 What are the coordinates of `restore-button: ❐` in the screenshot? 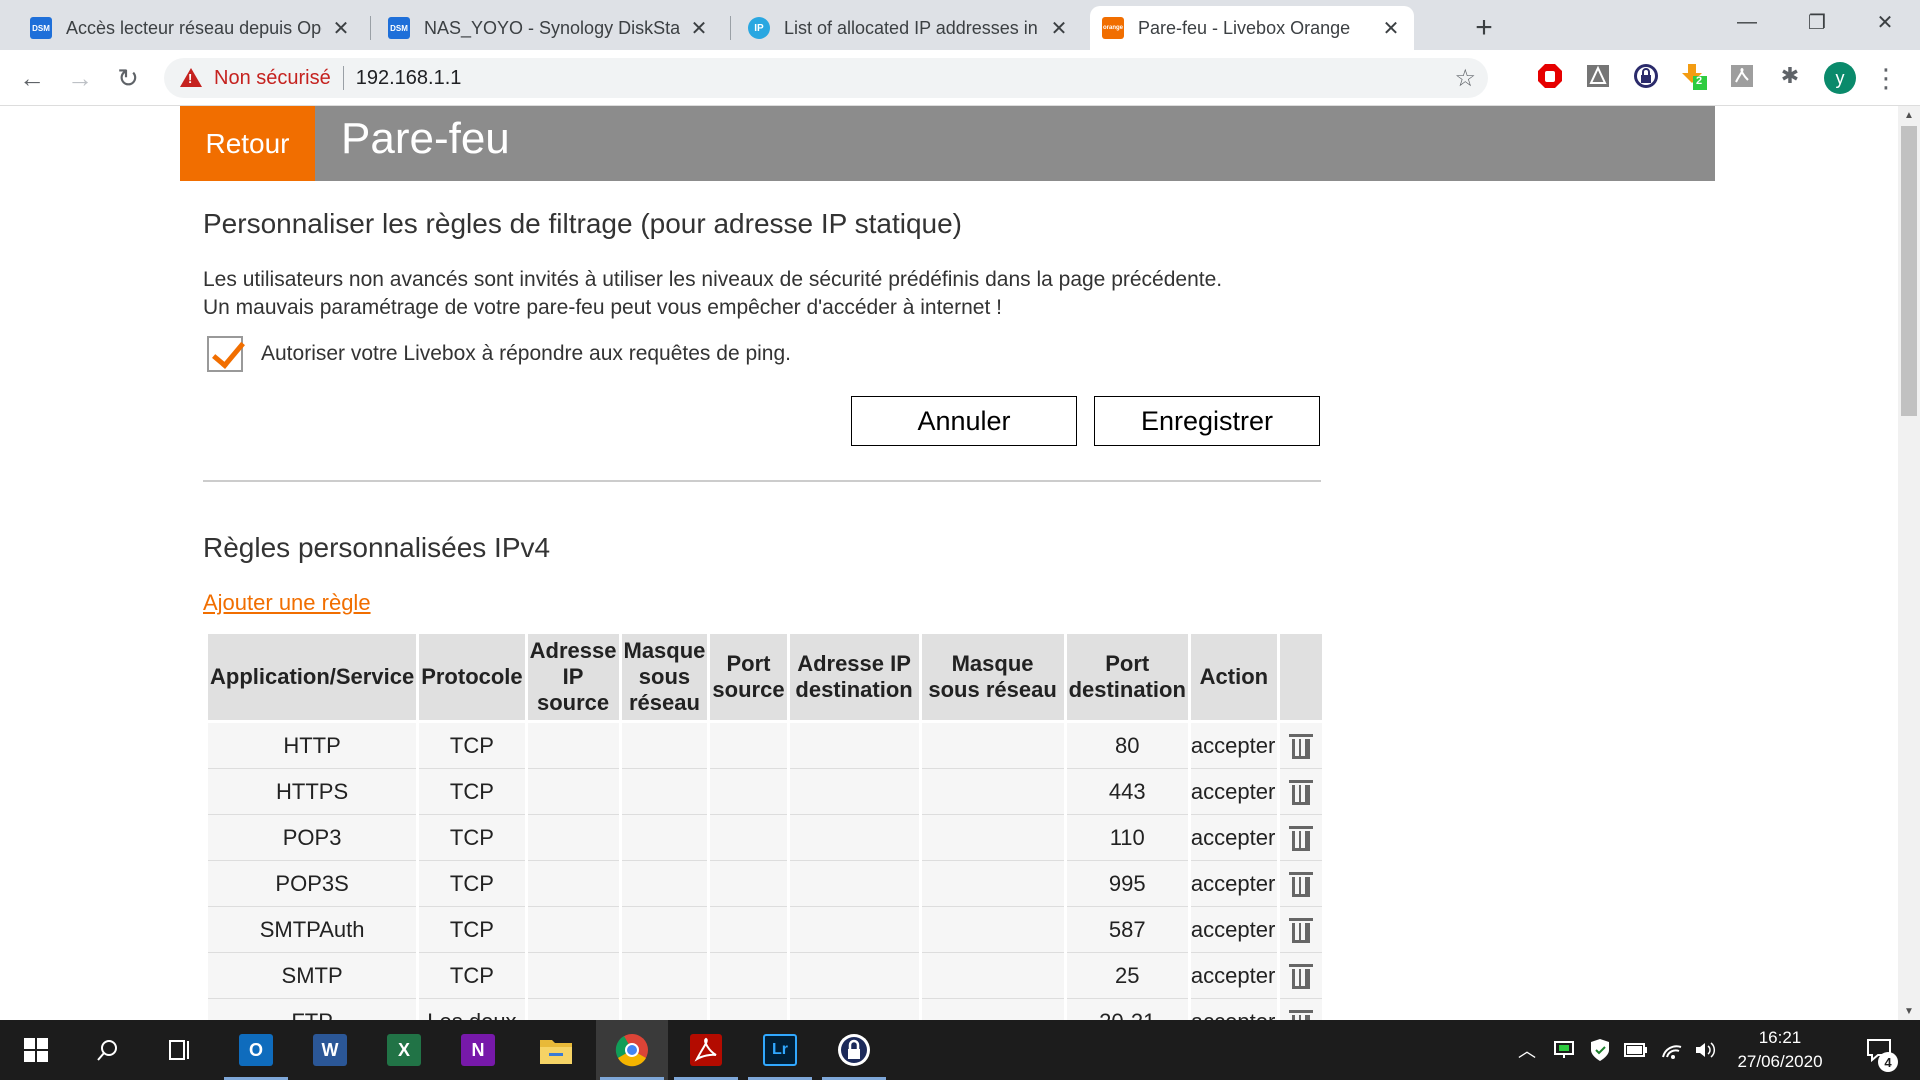 It's located at (1817, 22).